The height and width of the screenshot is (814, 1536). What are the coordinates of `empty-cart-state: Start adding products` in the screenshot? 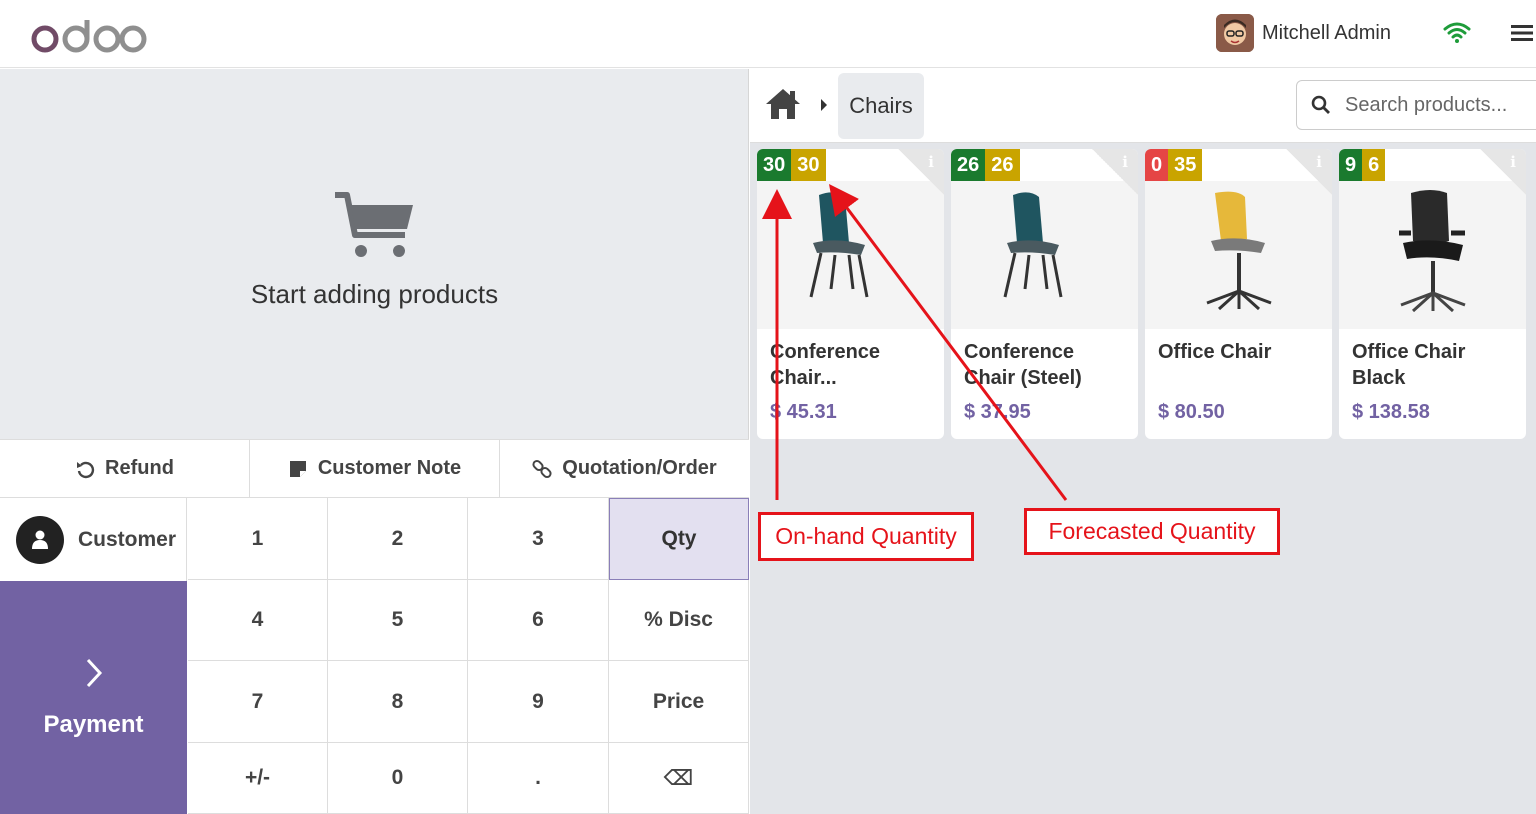 It's located at (374, 249).